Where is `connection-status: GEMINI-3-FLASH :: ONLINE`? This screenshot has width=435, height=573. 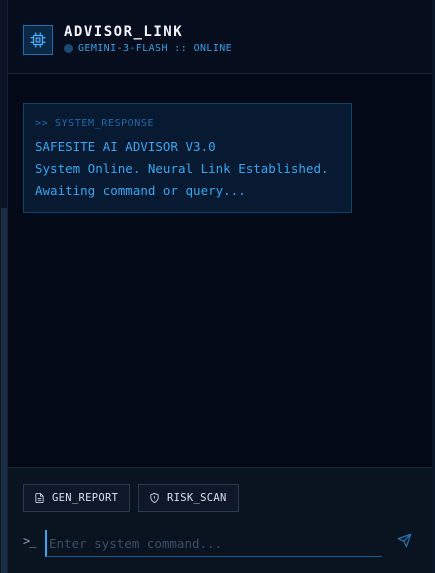
connection-status: GEMINI-3-FLASH :: ONLINE is located at coordinates (148, 48).